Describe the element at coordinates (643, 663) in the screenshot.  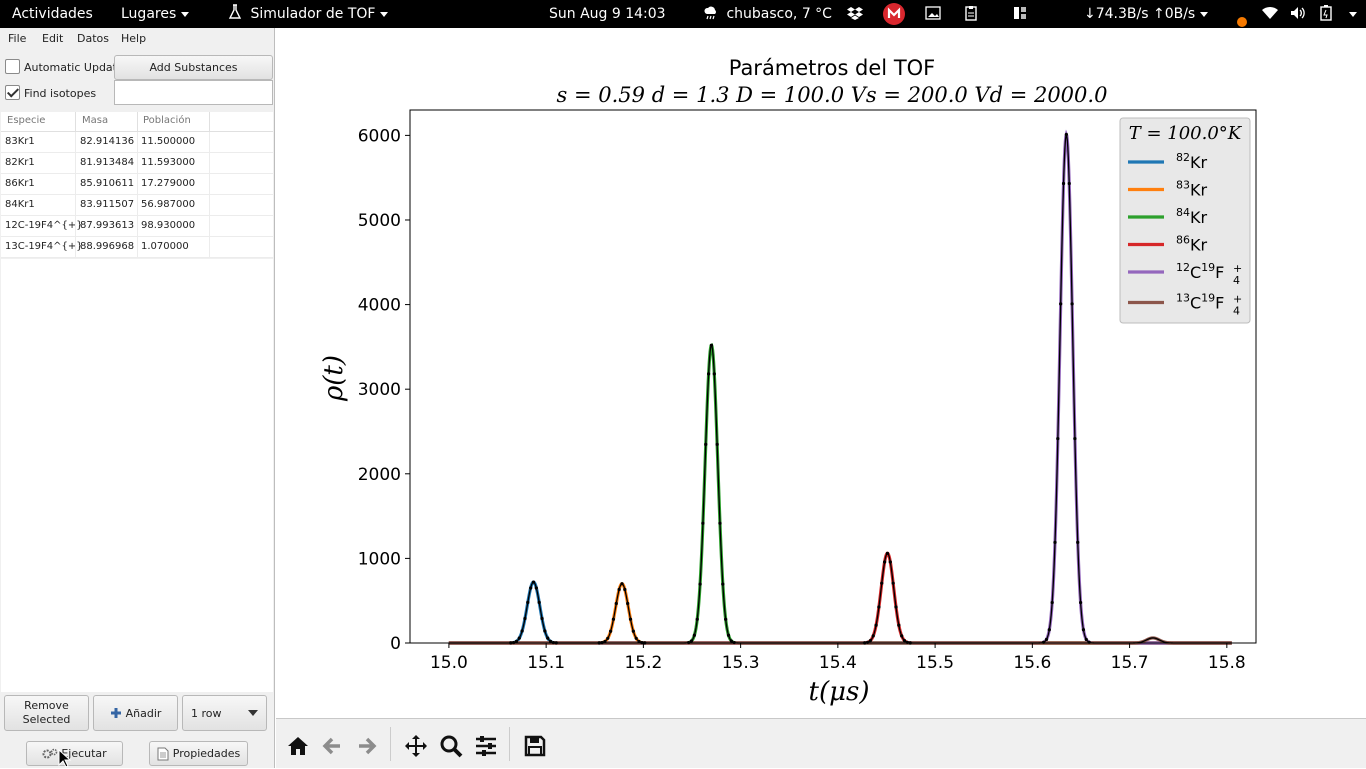
I see `x-tick-label: 15.2` at that location.